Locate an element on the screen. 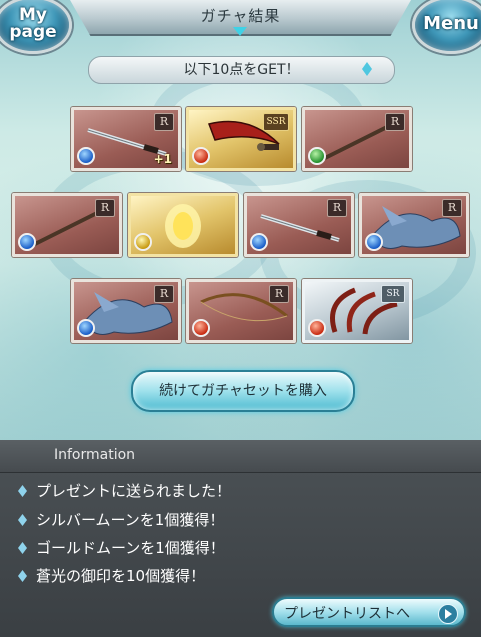 The width and height of the screenshot is (481, 637). info-line-text: 蒼光の御印を10個獲得！ is located at coordinates (121, 576).